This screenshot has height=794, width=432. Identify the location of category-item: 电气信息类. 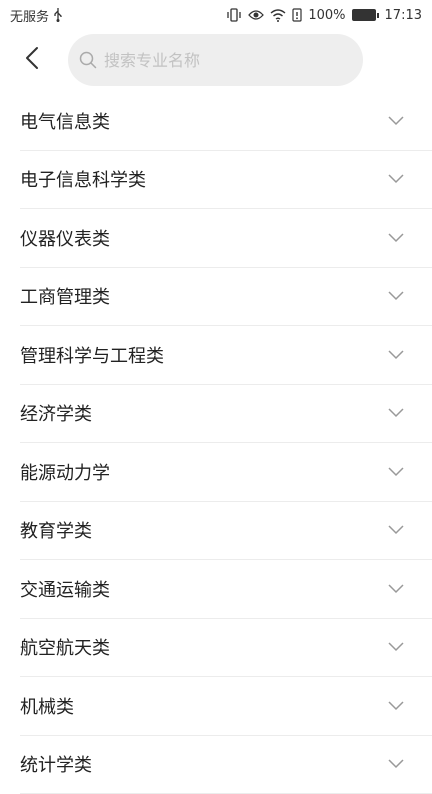
(226, 121).